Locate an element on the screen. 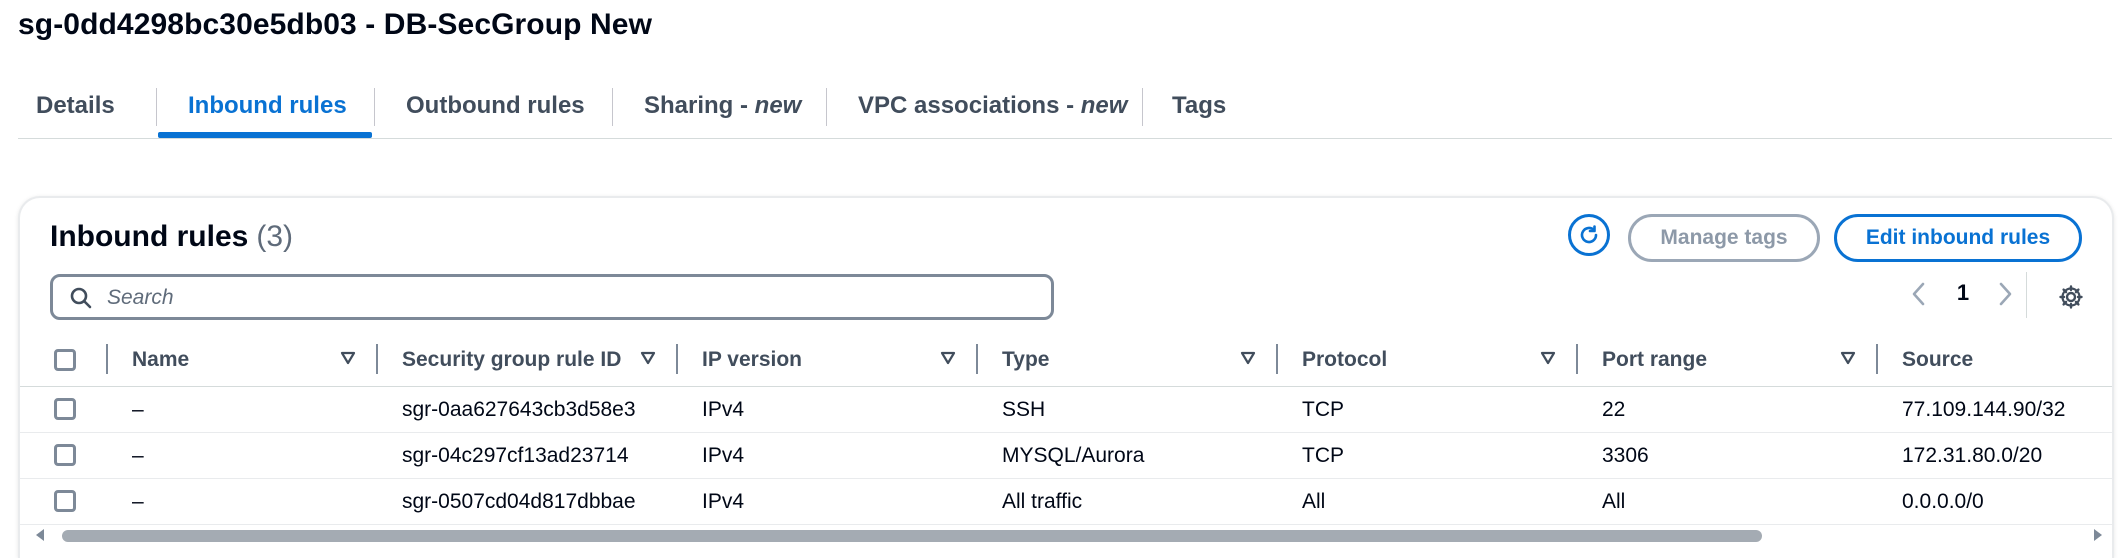 The height and width of the screenshot is (558, 2126). search-input is located at coordinates (572, 298).